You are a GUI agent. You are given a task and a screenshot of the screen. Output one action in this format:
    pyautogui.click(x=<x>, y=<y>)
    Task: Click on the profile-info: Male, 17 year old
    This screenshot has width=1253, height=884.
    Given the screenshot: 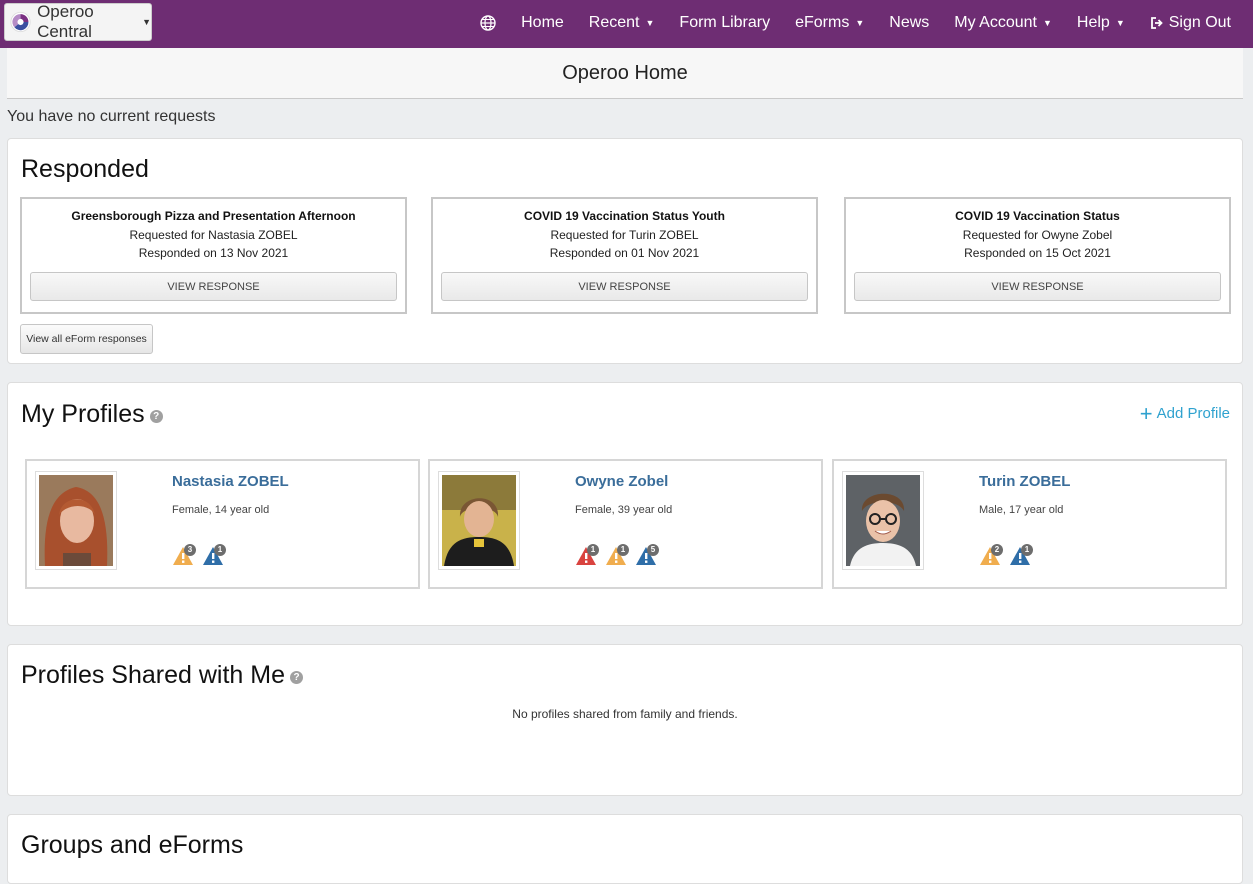 What is the action you would take?
    pyautogui.click(x=1021, y=510)
    